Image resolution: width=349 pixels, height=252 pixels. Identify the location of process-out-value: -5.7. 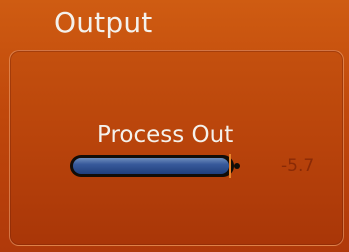
(298, 166).